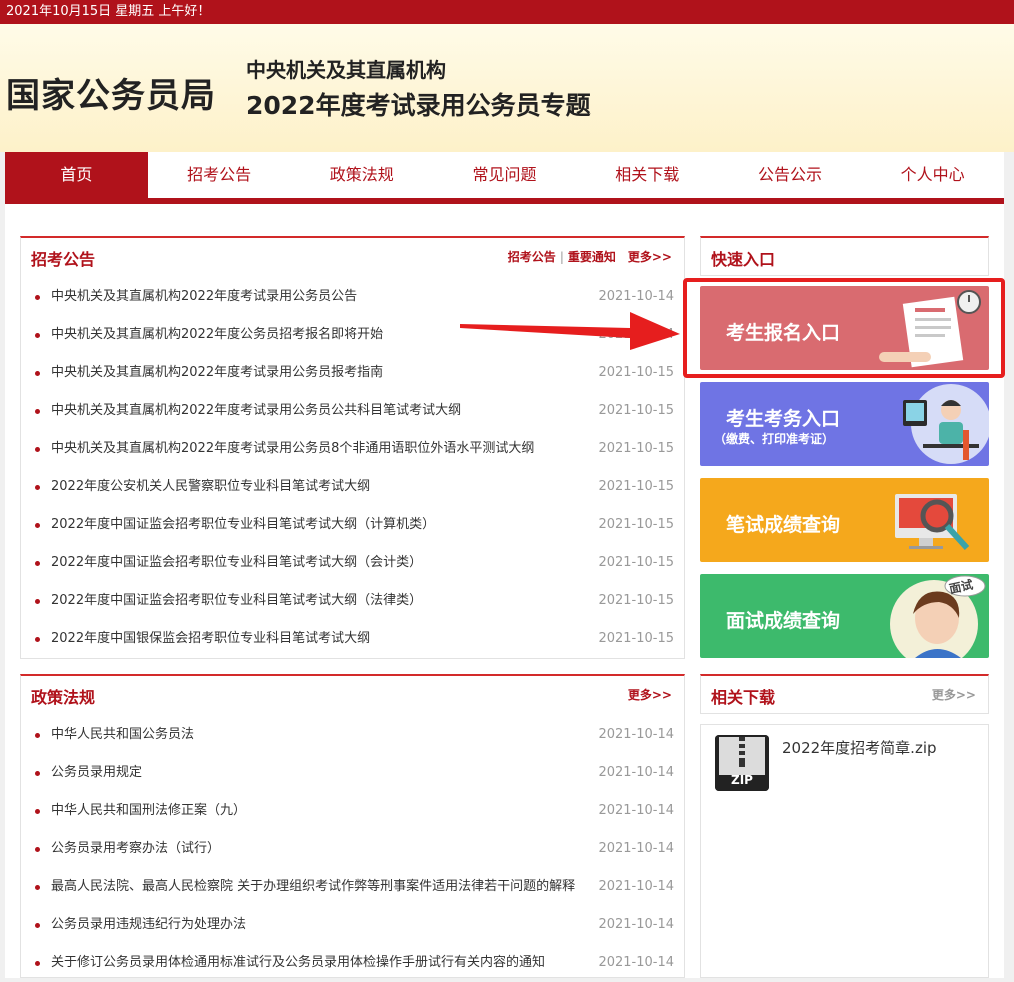  I want to click on list-item: 中华人民共和国刑法修正案（九） 2021-10-14, so click(352, 811).